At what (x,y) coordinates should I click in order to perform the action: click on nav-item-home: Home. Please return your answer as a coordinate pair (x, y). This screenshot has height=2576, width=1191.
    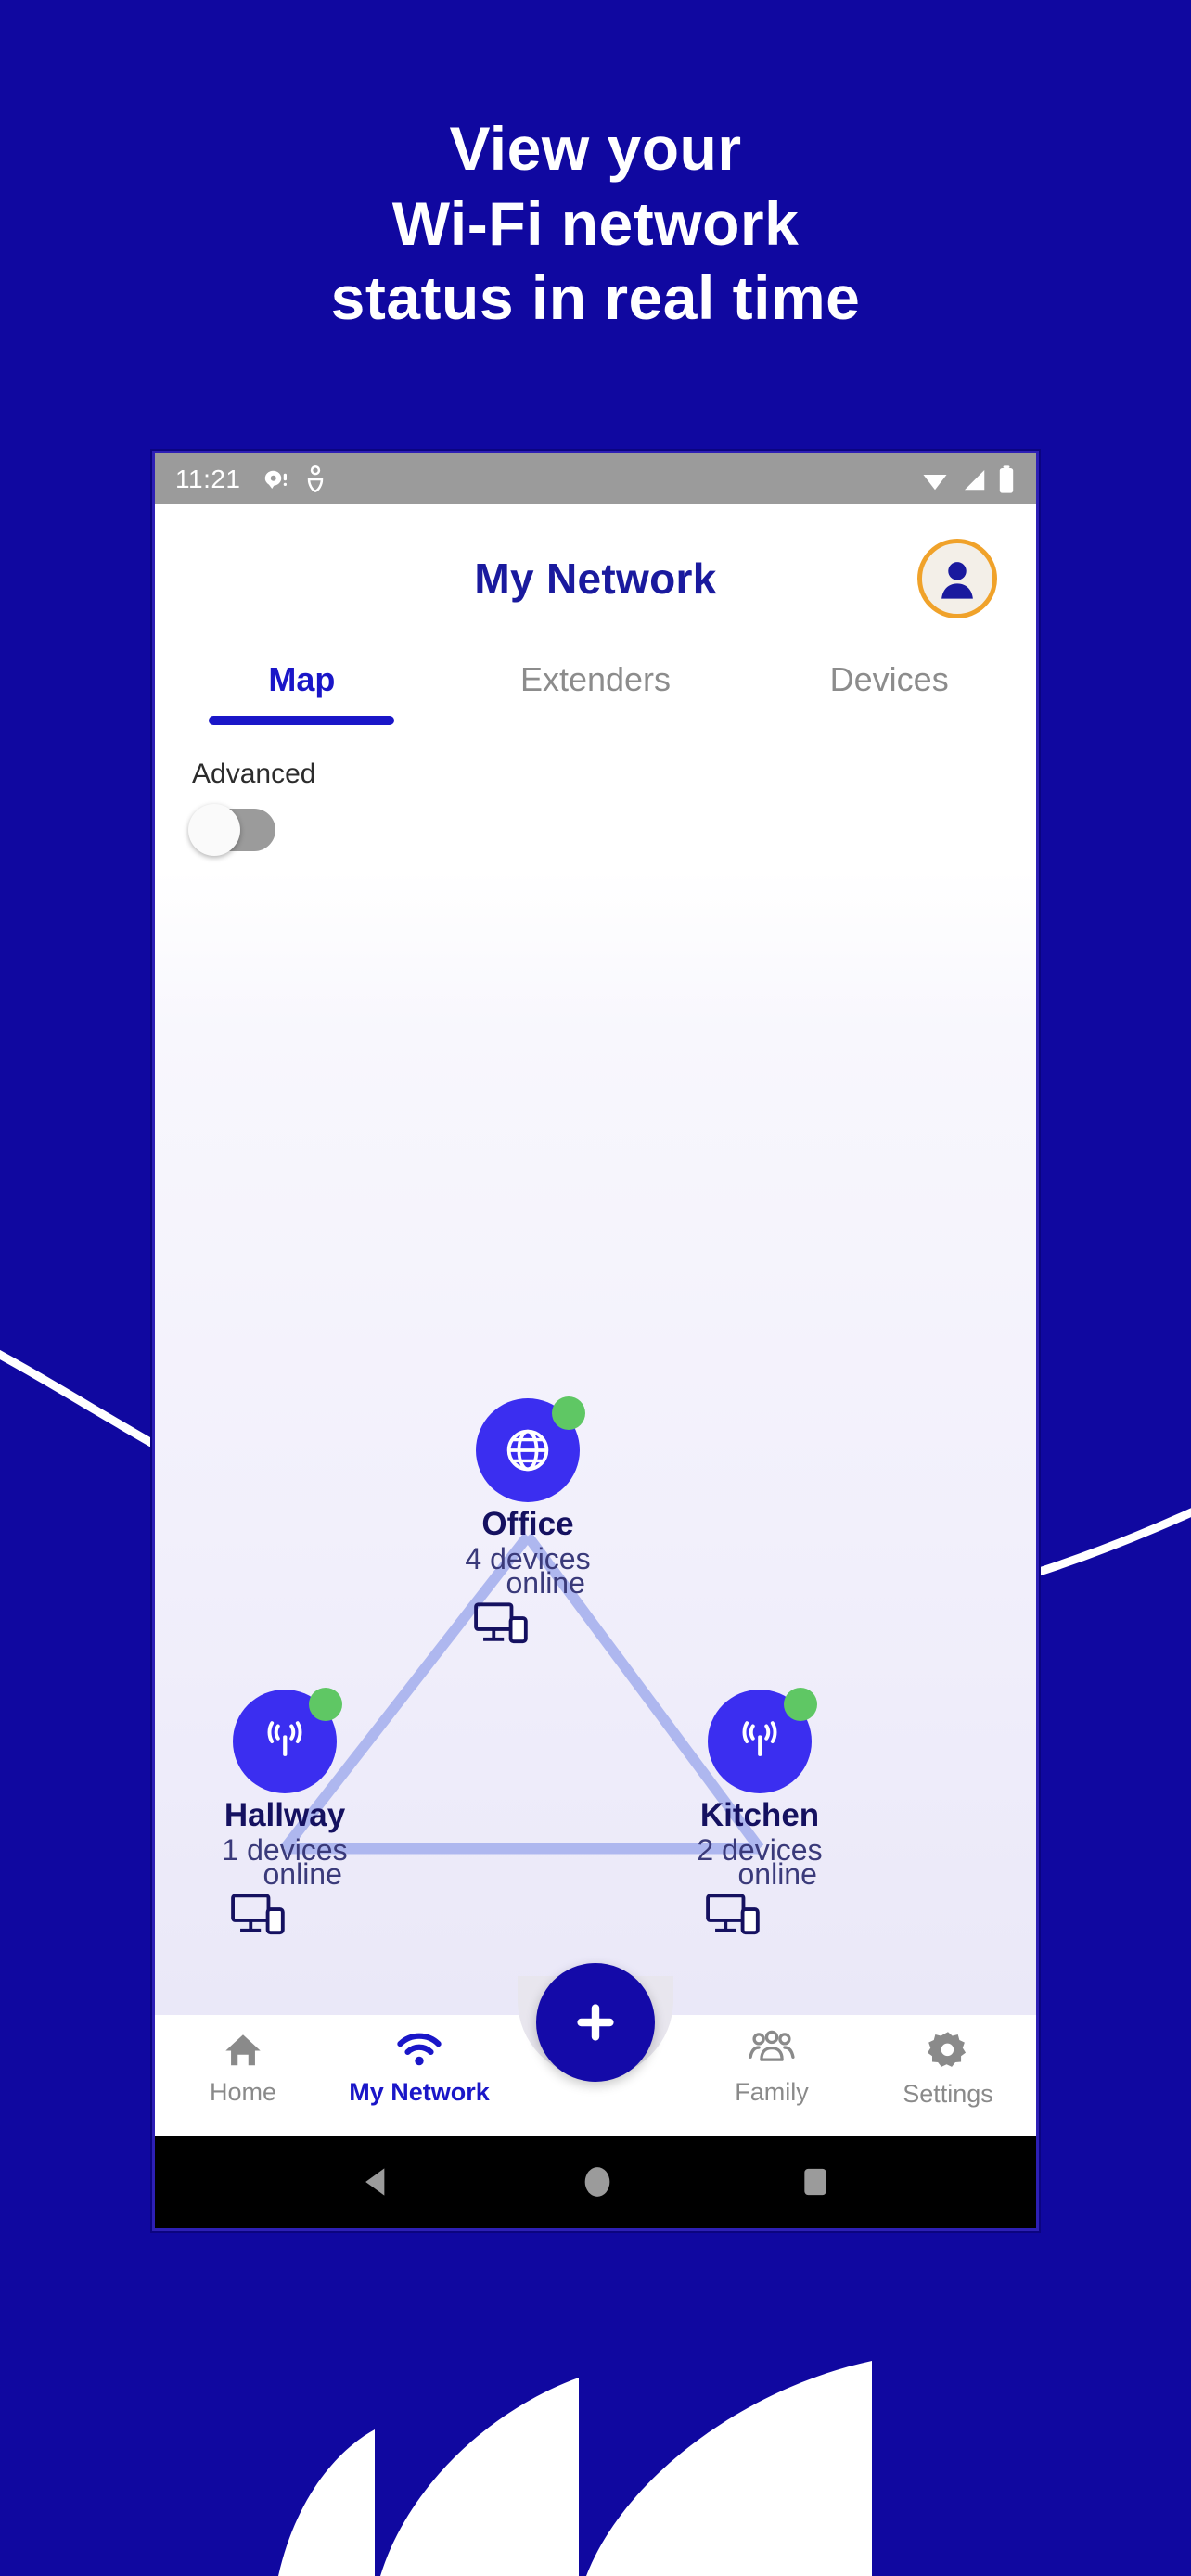
    Looking at the image, I should click on (243, 2069).